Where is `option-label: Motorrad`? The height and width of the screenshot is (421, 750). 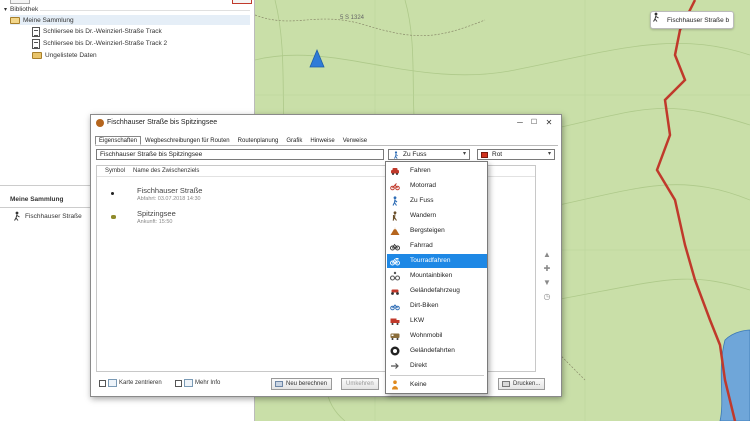
option-label: Motorrad is located at coordinates (423, 185).